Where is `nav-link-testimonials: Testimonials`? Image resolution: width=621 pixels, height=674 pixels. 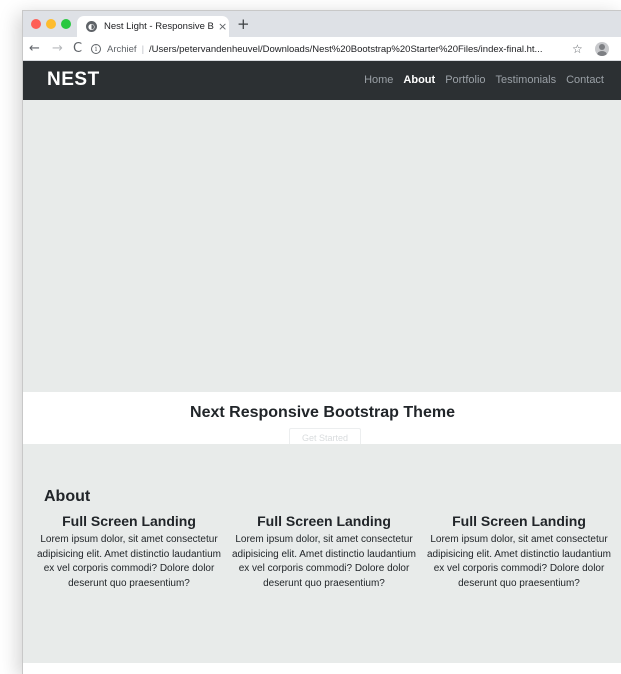
nav-link-testimonials: Testimonials is located at coordinates (526, 80).